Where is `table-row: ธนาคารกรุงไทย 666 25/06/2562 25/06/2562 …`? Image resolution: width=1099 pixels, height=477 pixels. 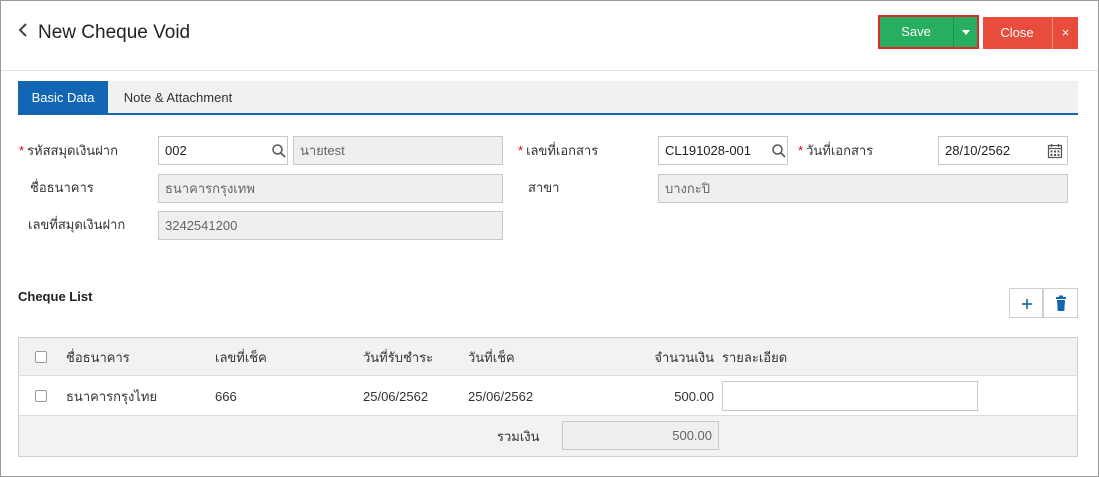 table-row: ธนาคารกรุงไทย 666 25/06/2562 25/06/2562 … is located at coordinates (548, 396).